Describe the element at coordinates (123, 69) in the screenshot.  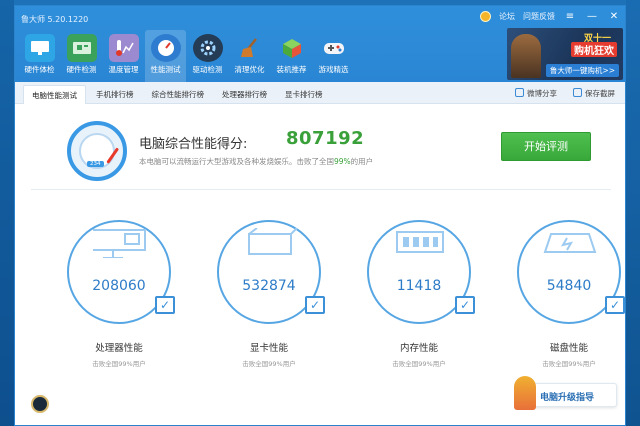
I see `nav-label: 温度管理` at that location.